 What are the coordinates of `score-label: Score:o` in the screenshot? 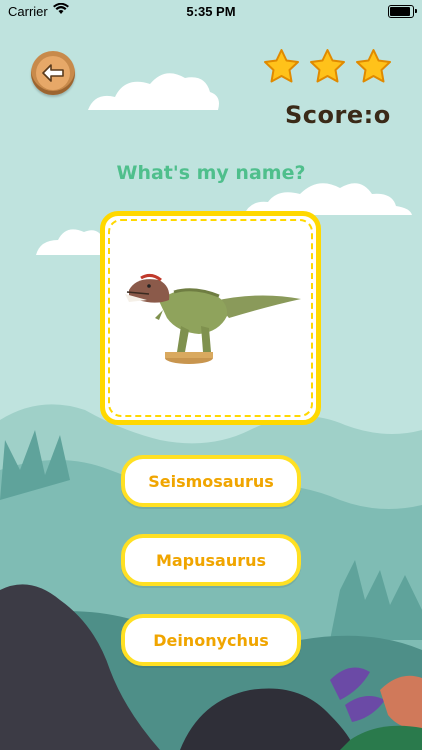 It's located at (338, 115).